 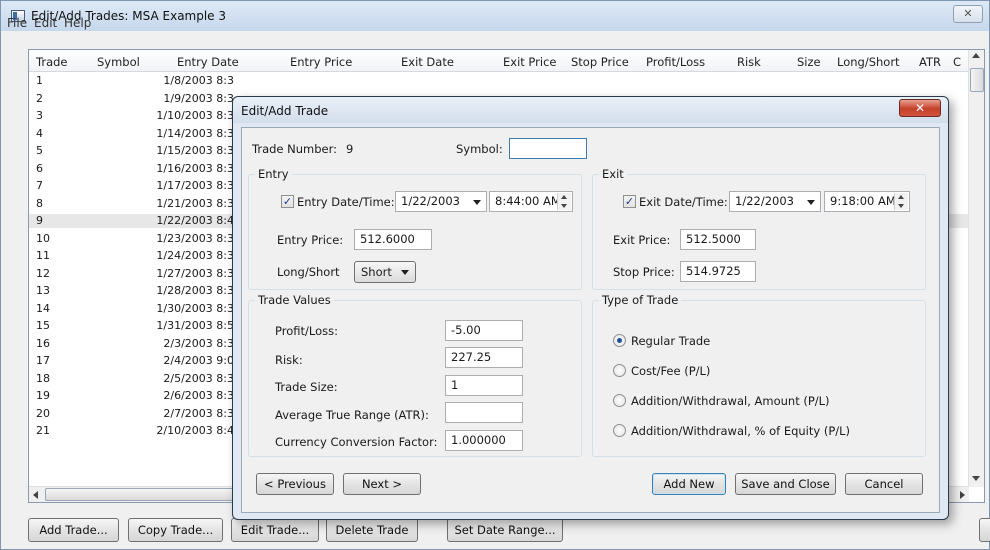 What do you see at coordinates (195, 273) in the screenshot?
I see `cell-entry-date: 1/27/2003 8:3` at bounding box center [195, 273].